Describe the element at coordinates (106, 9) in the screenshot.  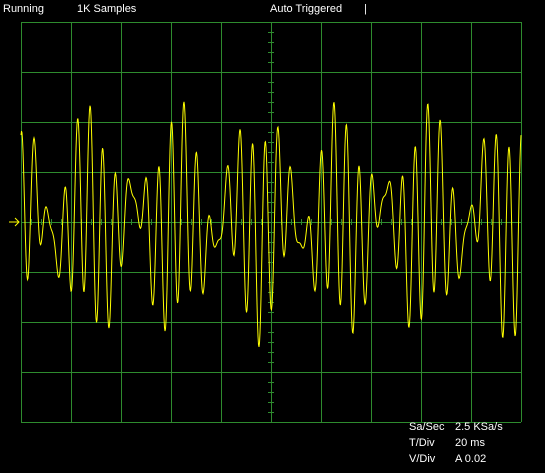
I see `sample-count-indicator: 1K Samples` at that location.